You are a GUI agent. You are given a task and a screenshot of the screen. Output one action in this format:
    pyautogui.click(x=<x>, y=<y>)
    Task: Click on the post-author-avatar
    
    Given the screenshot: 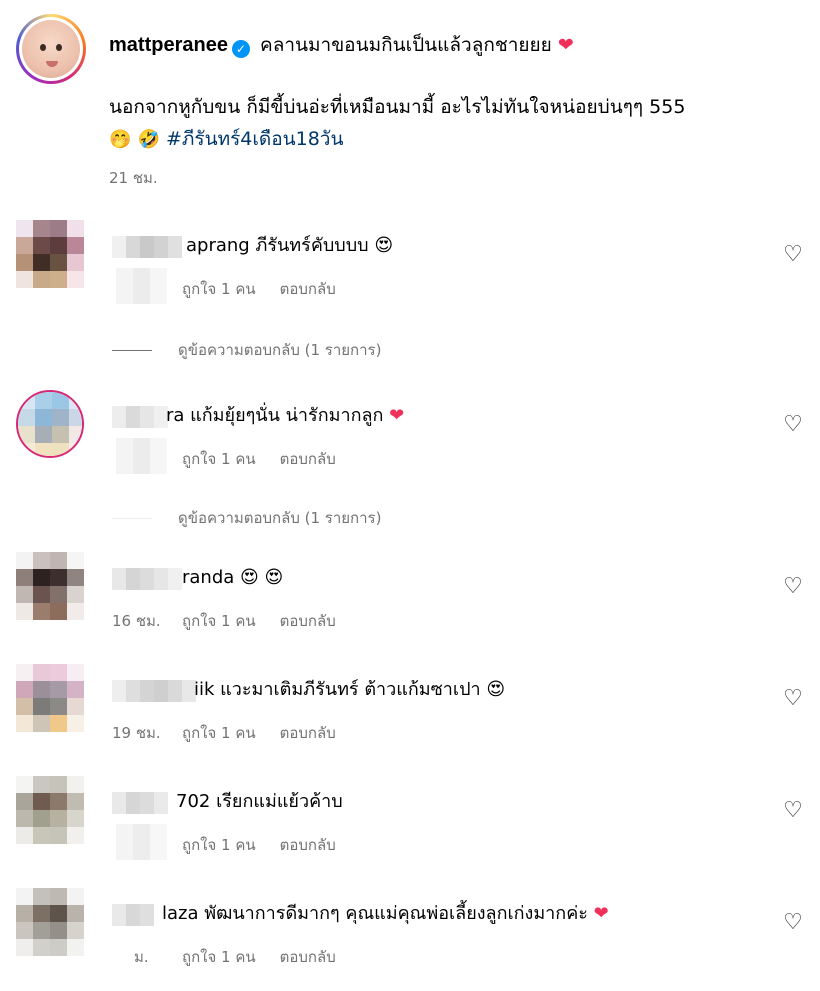 What is the action you would take?
    pyautogui.click(x=51, y=49)
    